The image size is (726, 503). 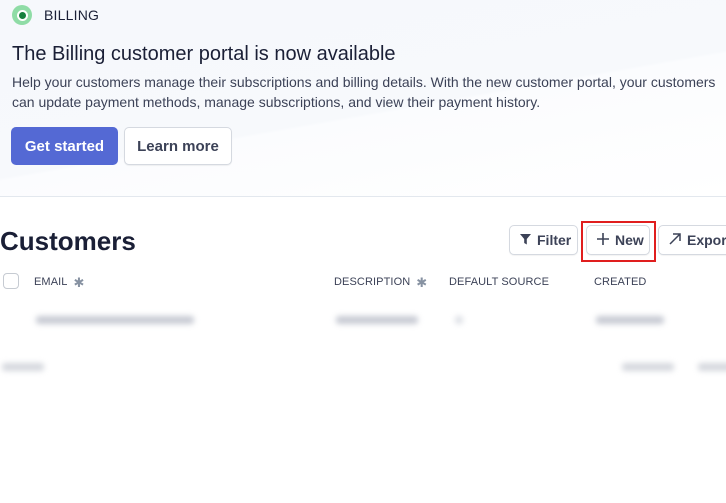 What do you see at coordinates (23, 367) in the screenshot?
I see `blurred-result-count` at bounding box center [23, 367].